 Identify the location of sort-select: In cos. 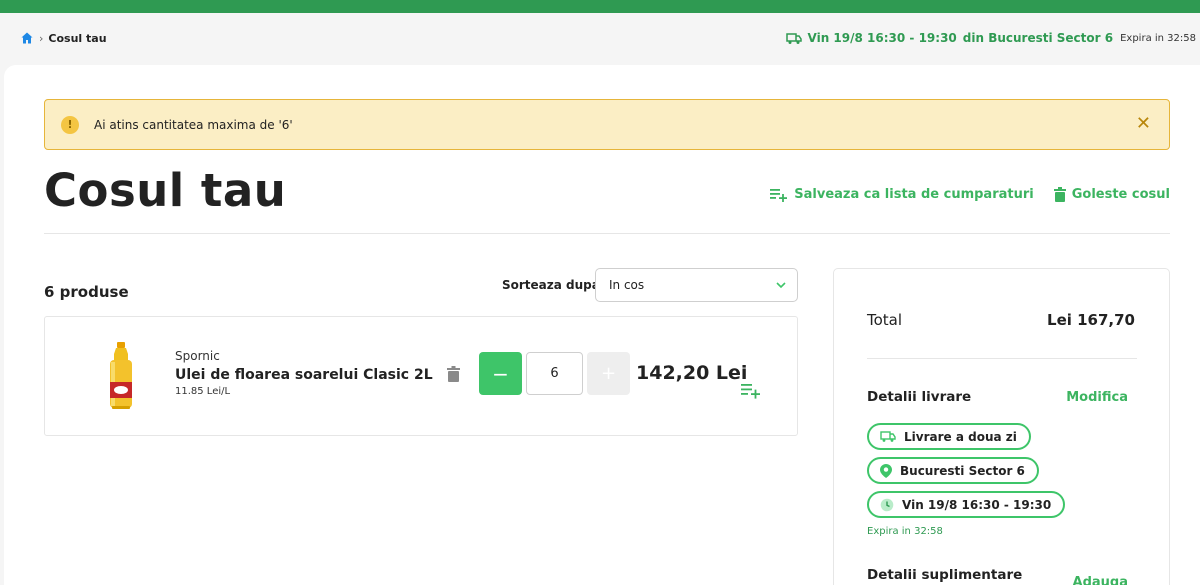
(696, 285).